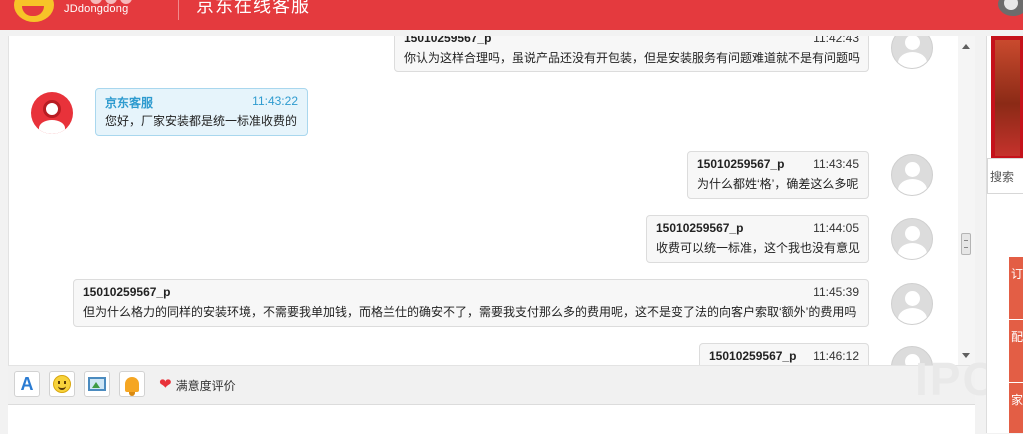  What do you see at coordinates (275, 101) in the screenshot?
I see `message-time: 11:43:22` at bounding box center [275, 101].